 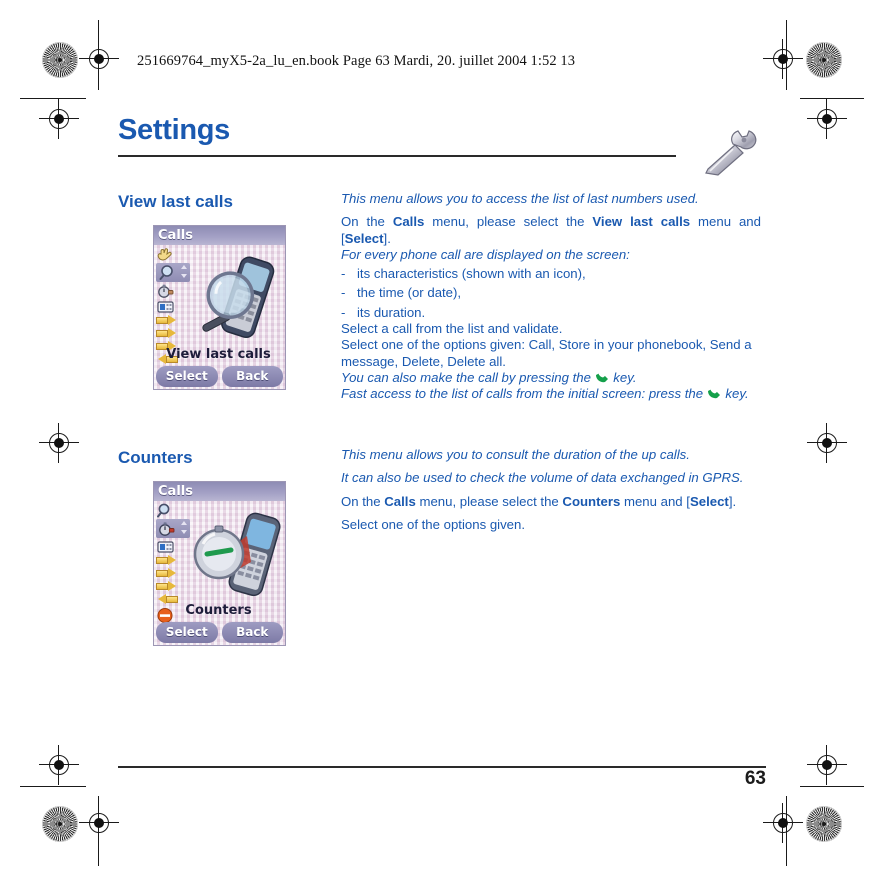 What do you see at coordinates (218, 610) in the screenshot?
I see `phone-selected-label: Counters` at bounding box center [218, 610].